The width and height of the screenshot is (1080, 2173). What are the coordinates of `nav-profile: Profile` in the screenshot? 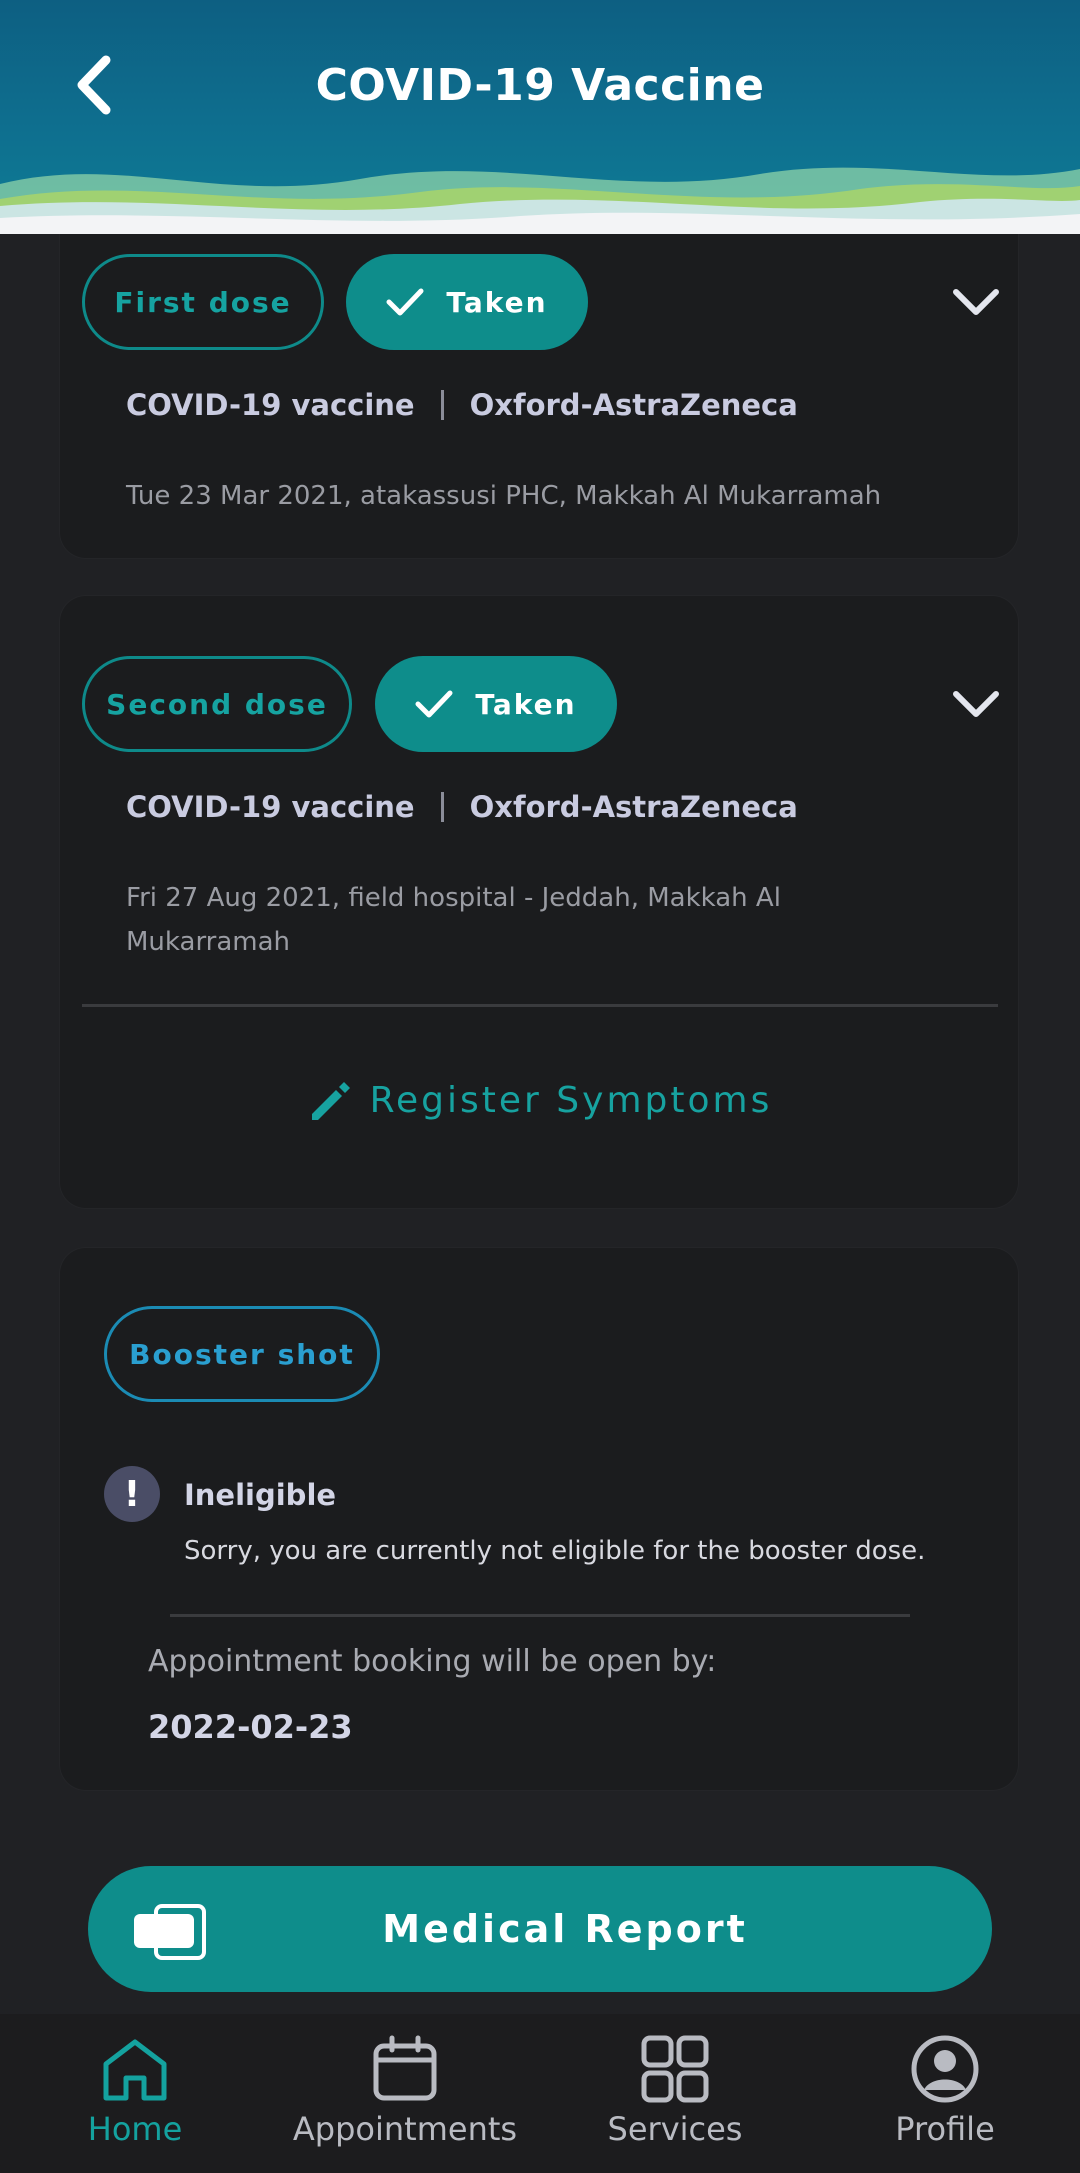 It's located at (945, 2093).